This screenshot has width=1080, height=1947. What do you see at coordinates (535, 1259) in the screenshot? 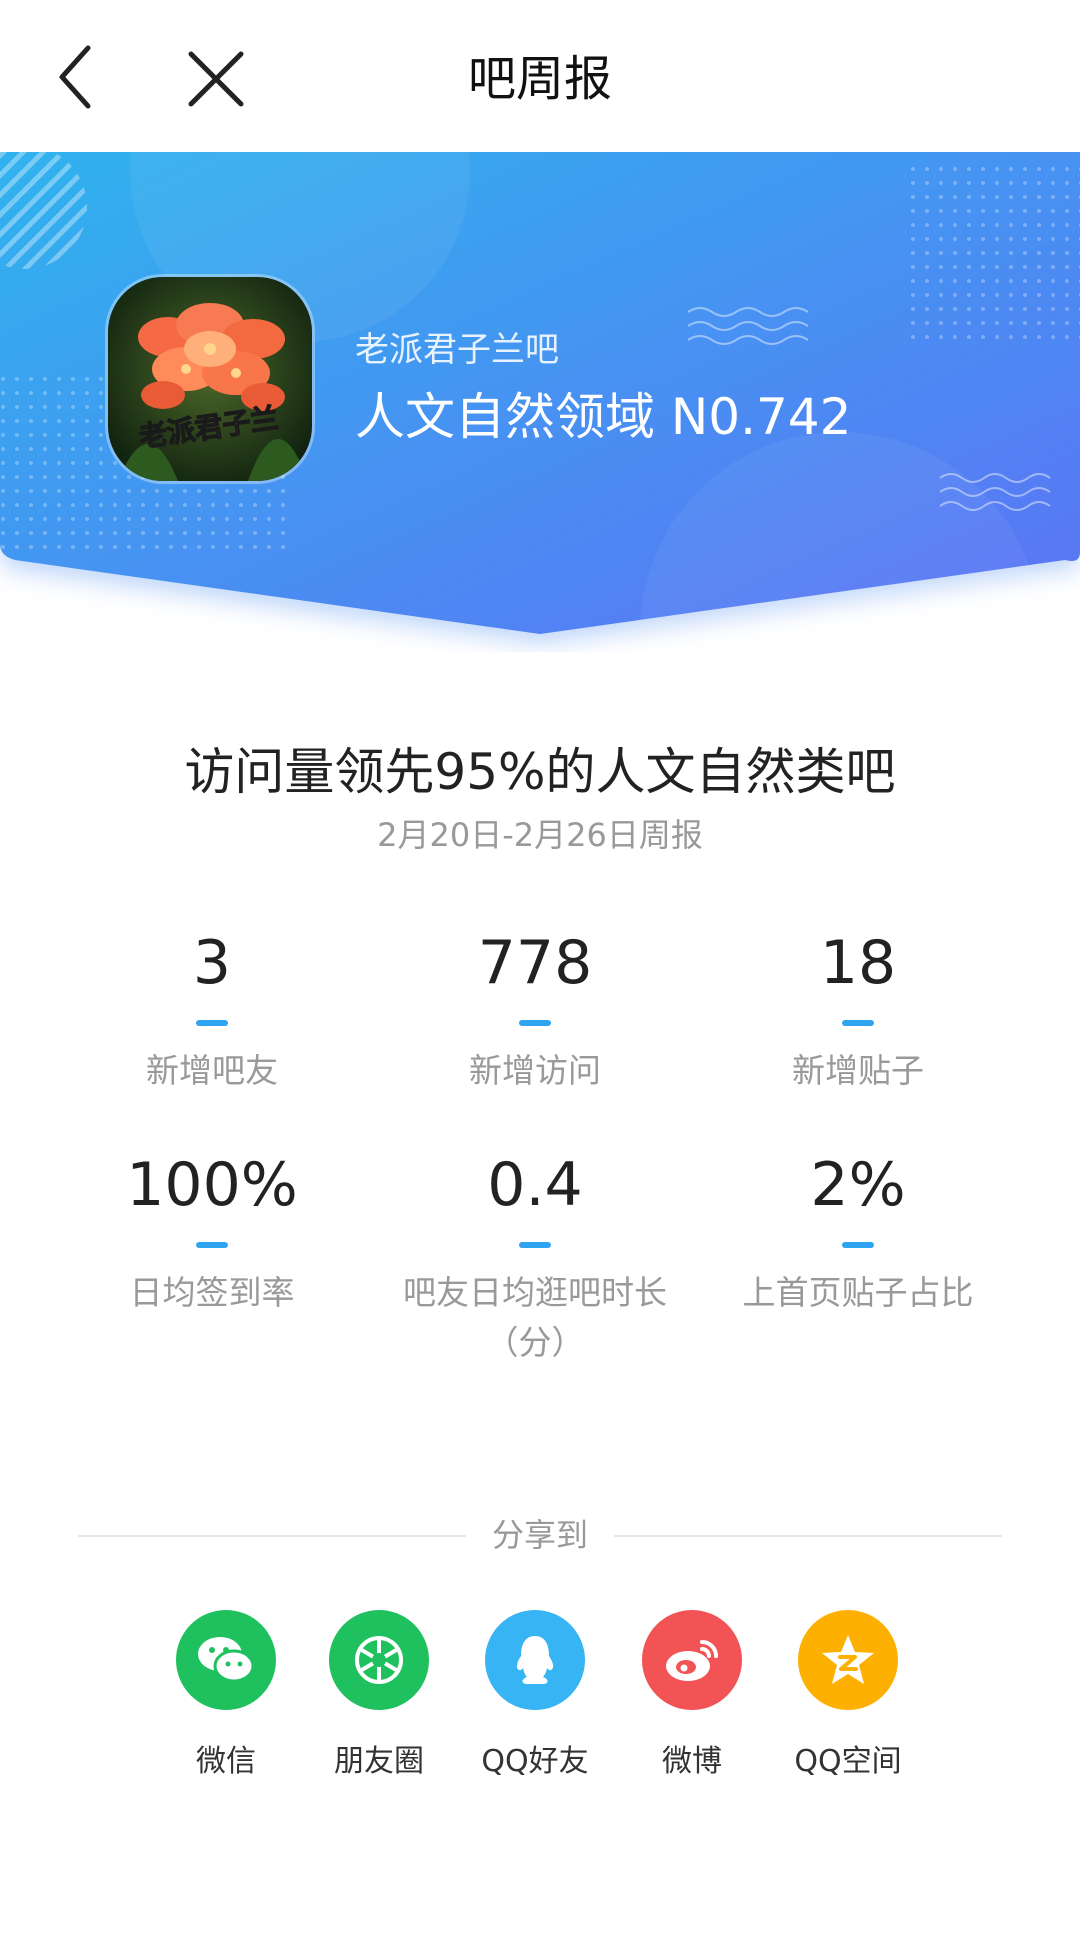
I see `stat-browse-time: 0.4 吧友日均逛吧时长 （分）` at bounding box center [535, 1259].